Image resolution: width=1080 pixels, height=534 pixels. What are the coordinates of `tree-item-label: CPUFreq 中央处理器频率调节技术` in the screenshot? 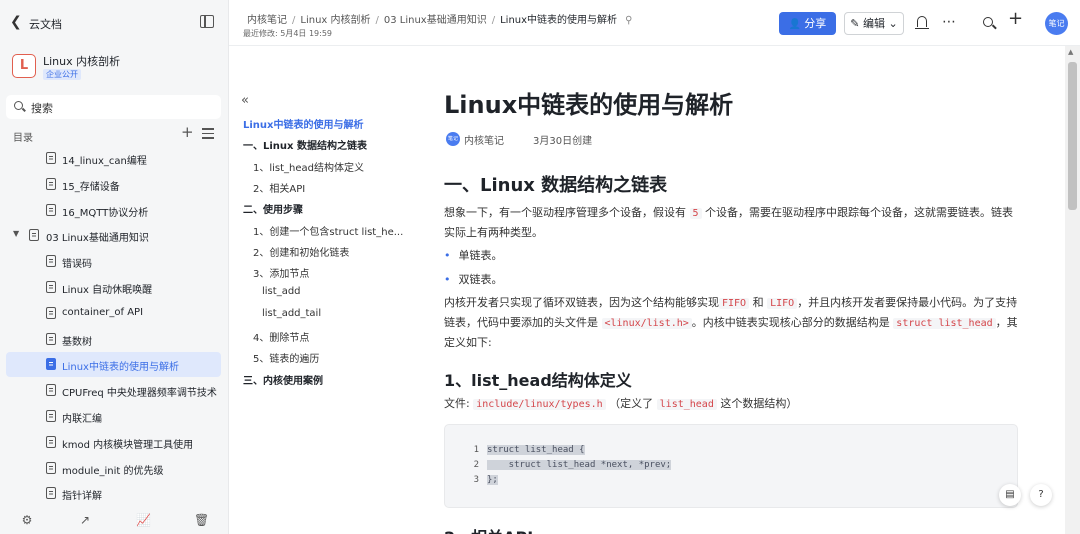 It's located at (139, 394).